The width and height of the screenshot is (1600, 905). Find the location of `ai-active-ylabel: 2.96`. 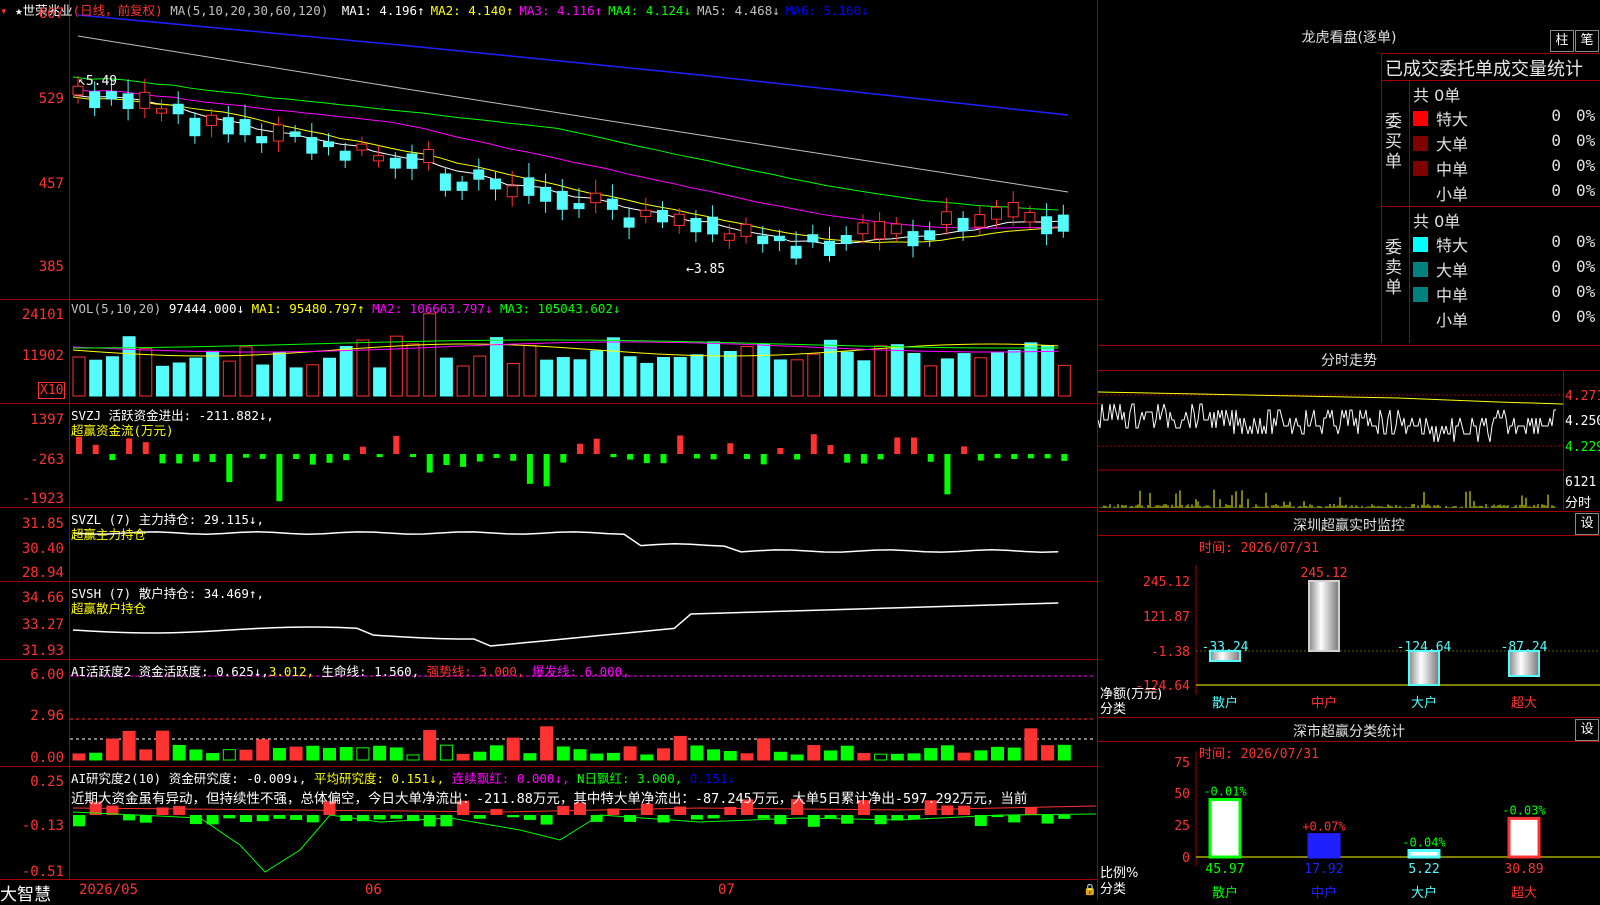

ai-active-ylabel: 2.96 is located at coordinates (47, 716).